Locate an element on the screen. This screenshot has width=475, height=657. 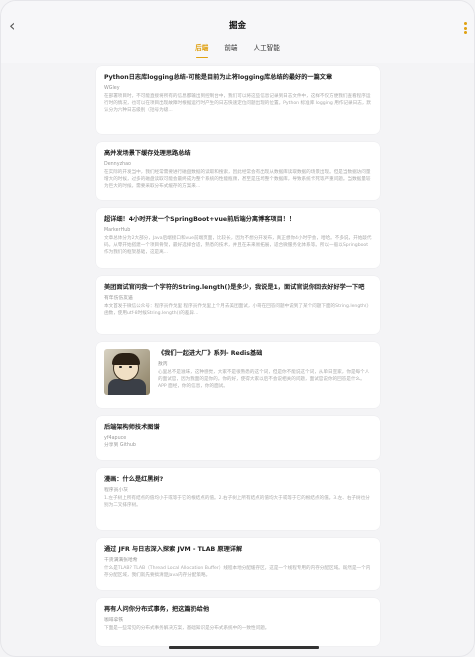
article-author: WGley is located at coordinates (112, 88).